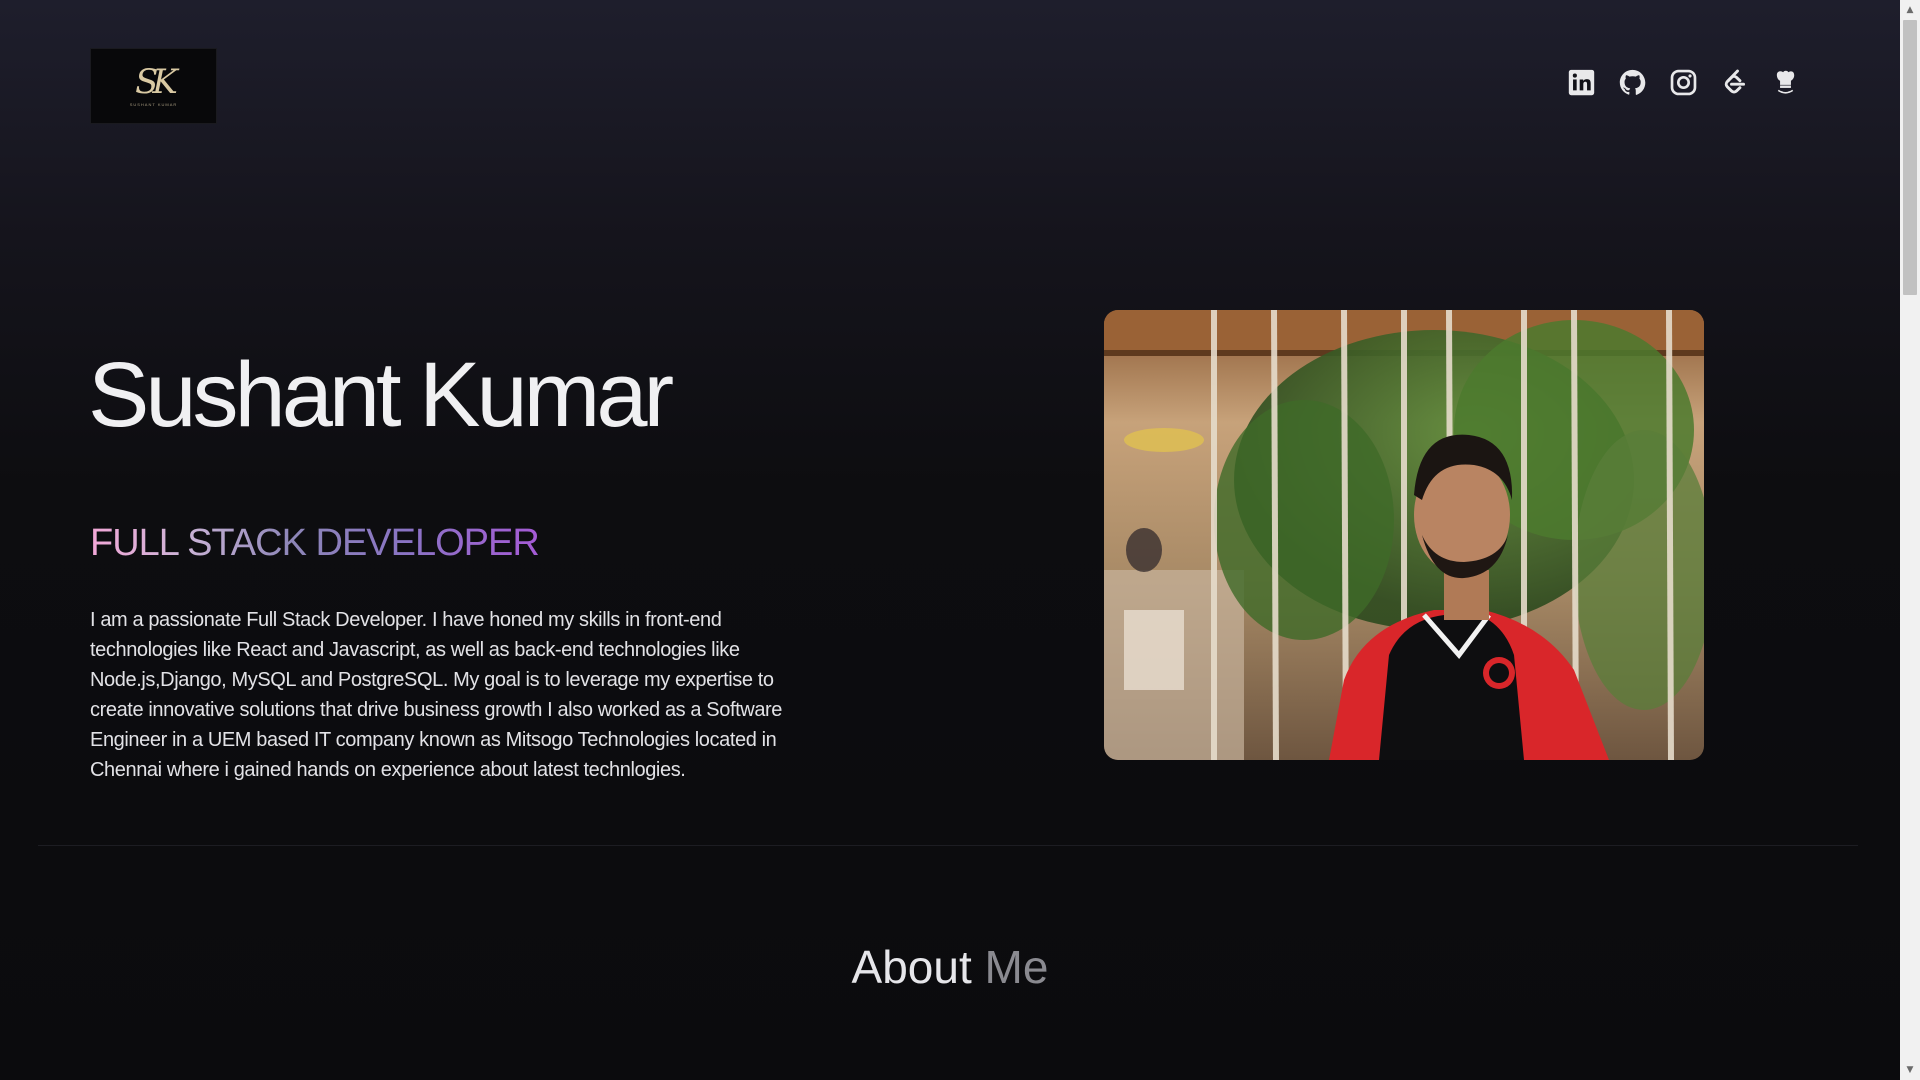 The image size is (1920, 1080). I want to click on leetcode-link, so click(1734, 82).